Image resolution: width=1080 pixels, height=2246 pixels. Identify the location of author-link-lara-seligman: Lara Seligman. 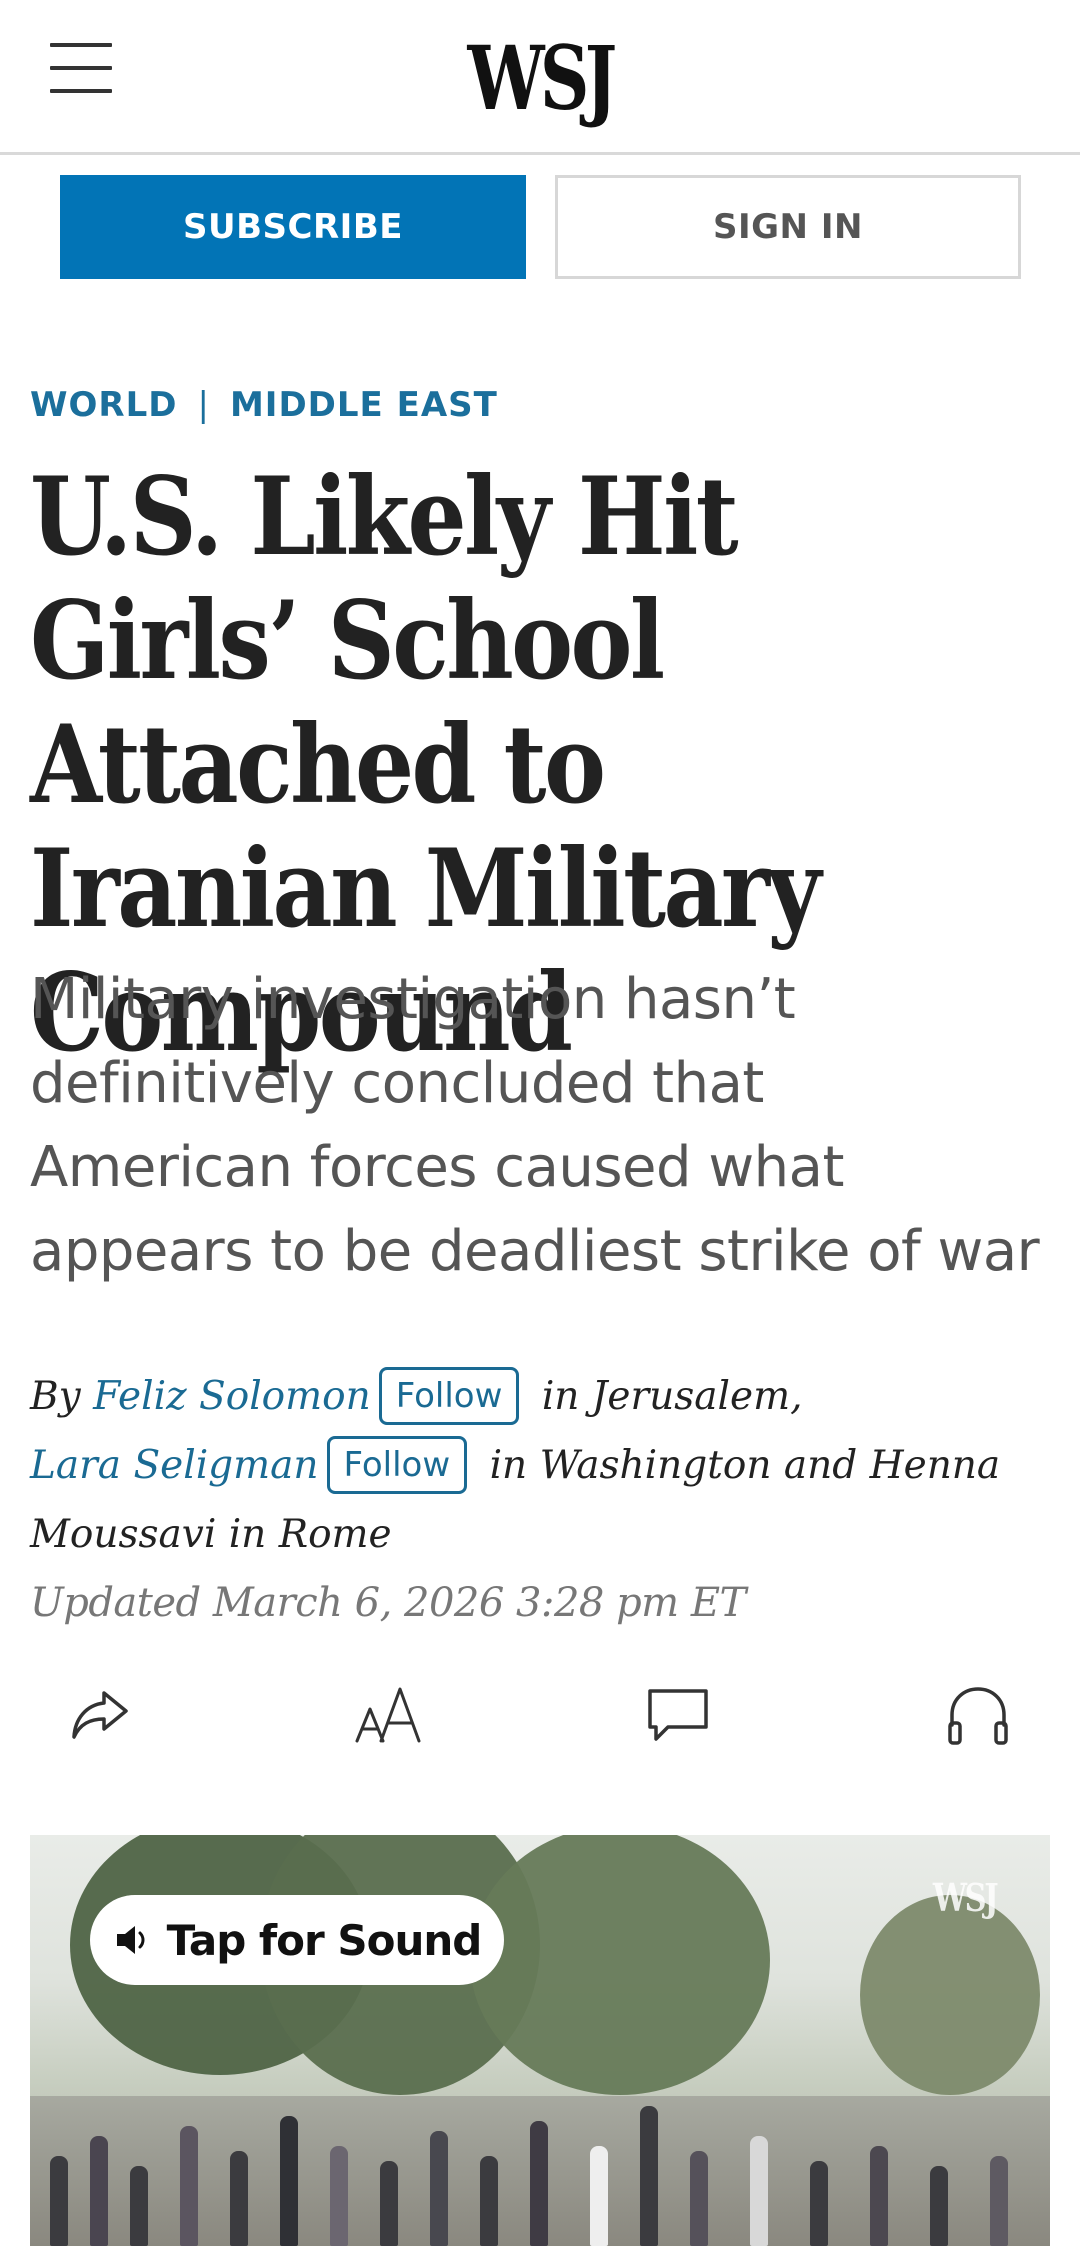
(174, 1465).